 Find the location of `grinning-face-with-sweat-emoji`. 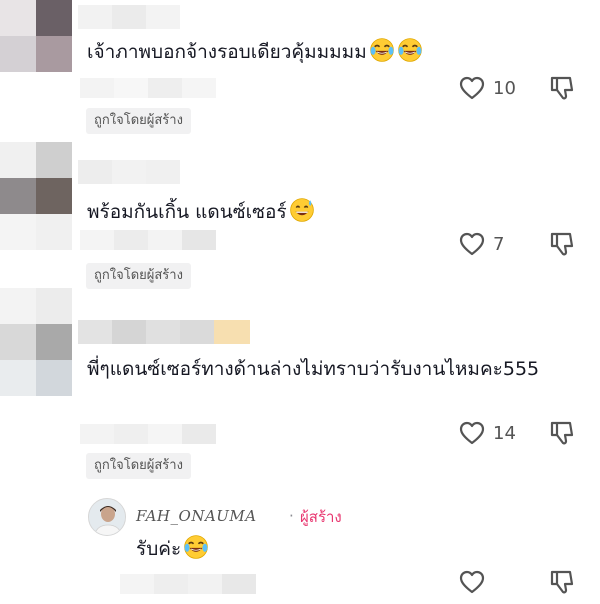

grinning-face-with-sweat-emoji is located at coordinates (301, 210).